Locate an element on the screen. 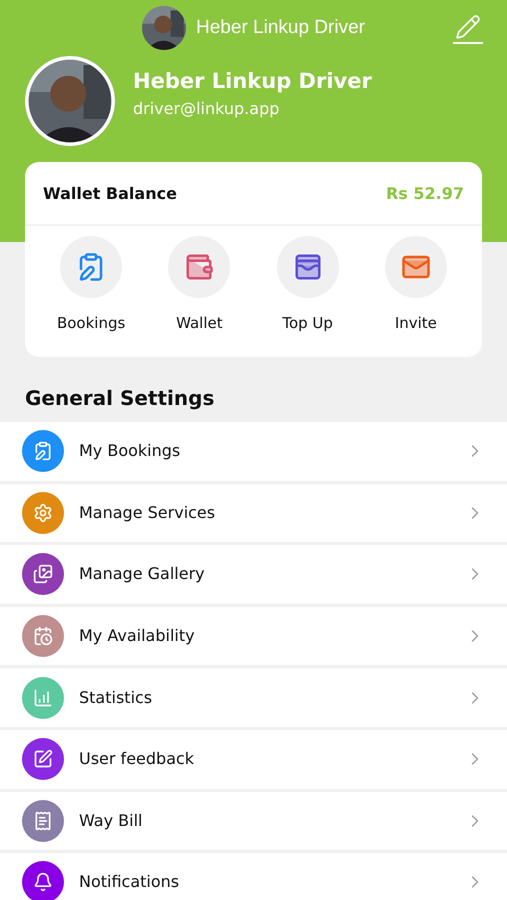 The width and height of the screenshot is (507, 900). quick-action: Bookings is located at coordinates (91, 284).